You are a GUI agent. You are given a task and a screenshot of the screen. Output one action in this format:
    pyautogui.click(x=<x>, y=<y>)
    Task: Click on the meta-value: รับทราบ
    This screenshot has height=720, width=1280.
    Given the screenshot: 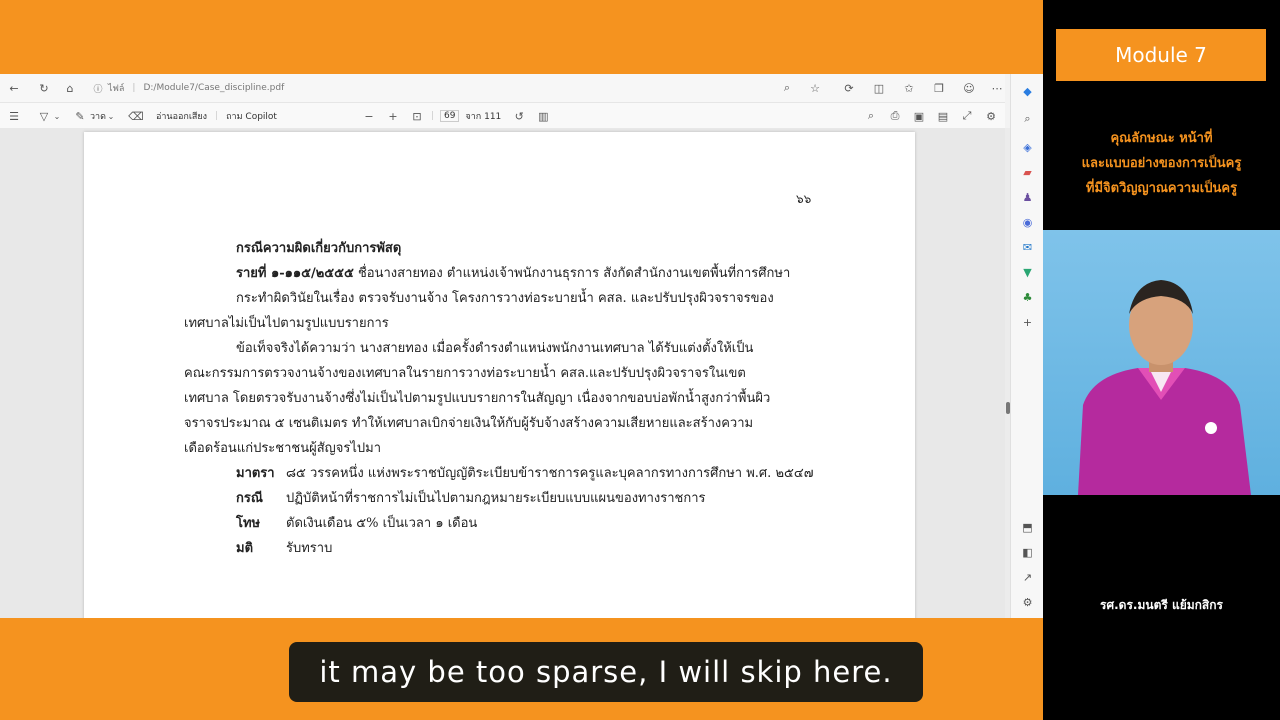 What is the action you would take?
    pyautogui.click(x=309, y=548)
    